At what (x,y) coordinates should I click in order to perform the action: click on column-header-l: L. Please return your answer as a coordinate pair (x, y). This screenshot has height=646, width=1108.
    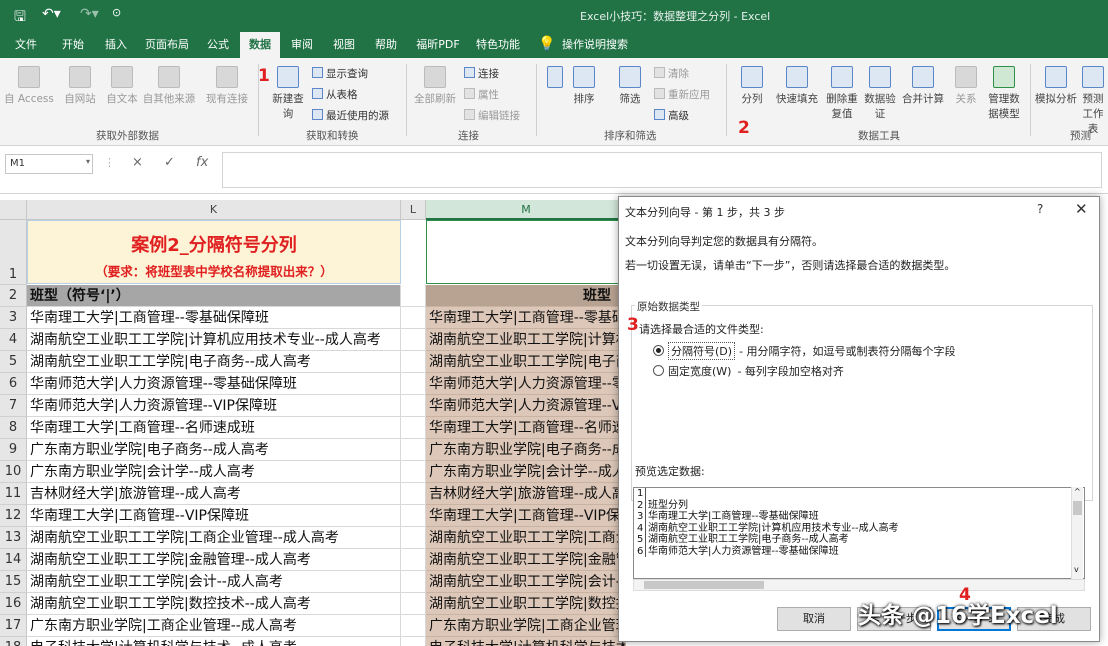
    Looking at the image, I should click on (413, 210).